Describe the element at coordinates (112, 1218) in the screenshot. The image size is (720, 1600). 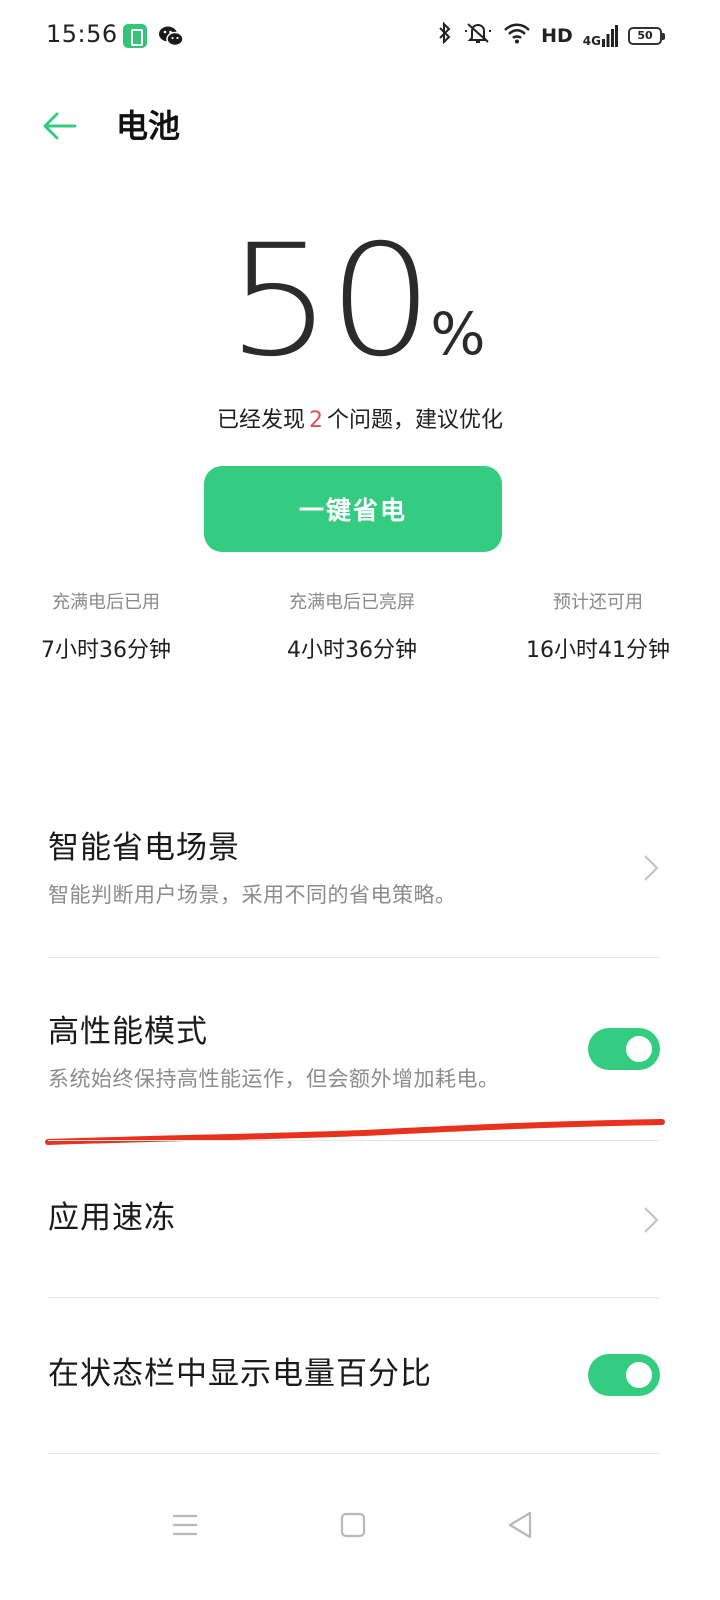
I see `setting-title: 应用速冻` at that location.